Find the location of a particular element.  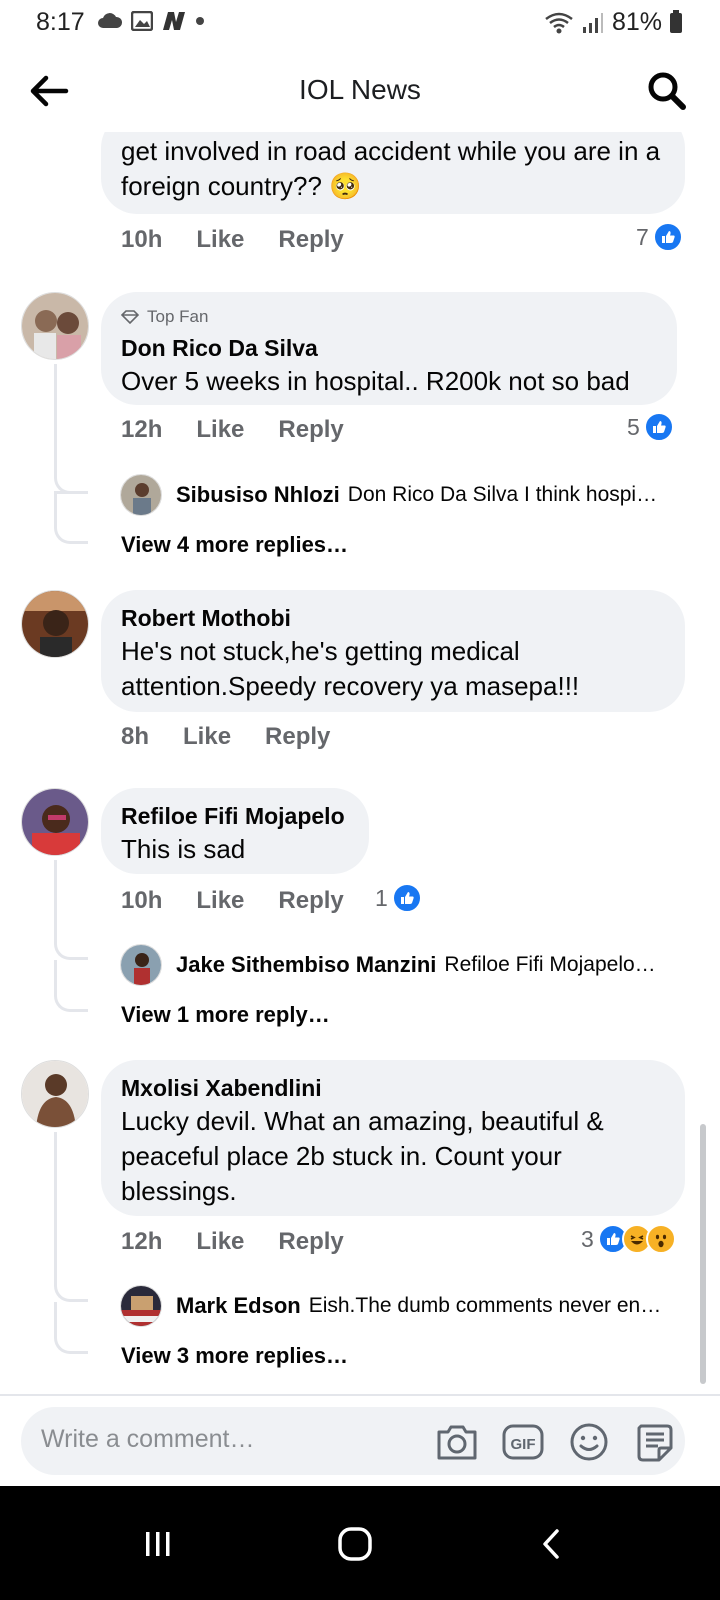

comment-time: 12h is located at coordinates (142, 1241).